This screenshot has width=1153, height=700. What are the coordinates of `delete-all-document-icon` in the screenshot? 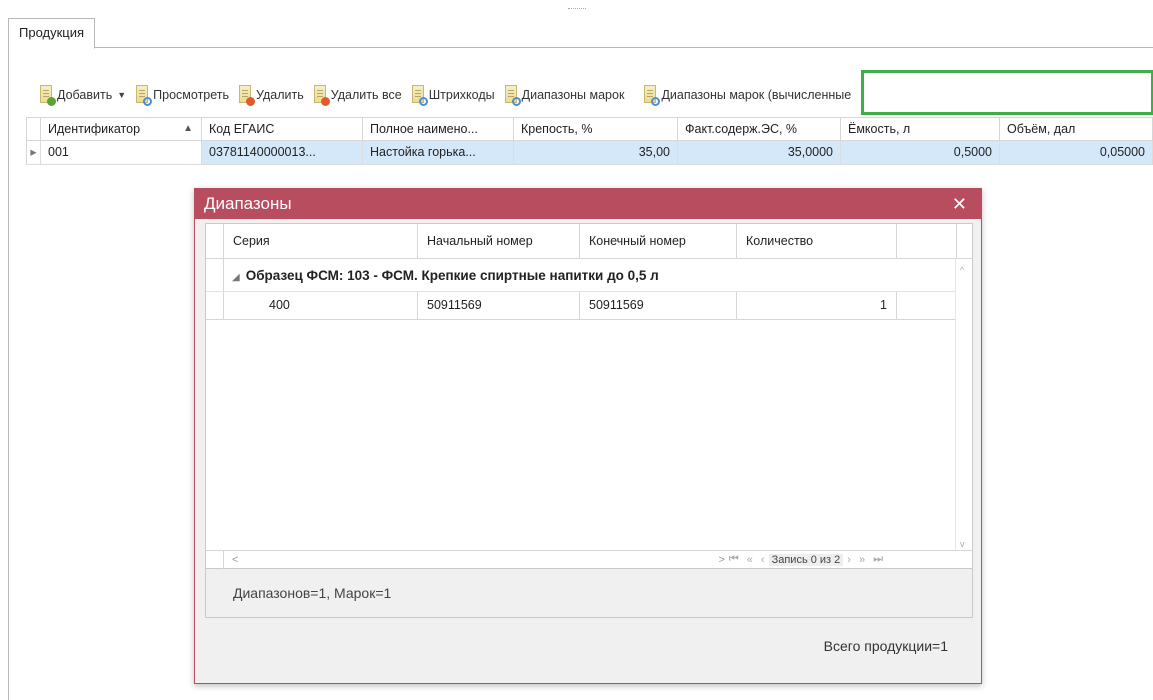 It's located at (321, 95).